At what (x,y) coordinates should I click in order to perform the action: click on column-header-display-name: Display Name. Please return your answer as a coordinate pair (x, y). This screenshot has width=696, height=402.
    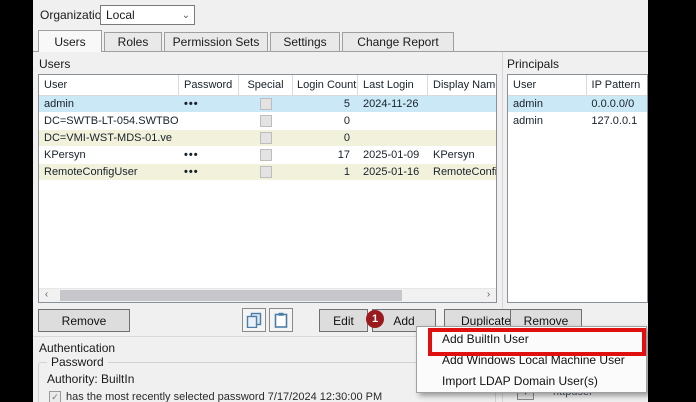
    Looking at the image, I should click on (462, 85).